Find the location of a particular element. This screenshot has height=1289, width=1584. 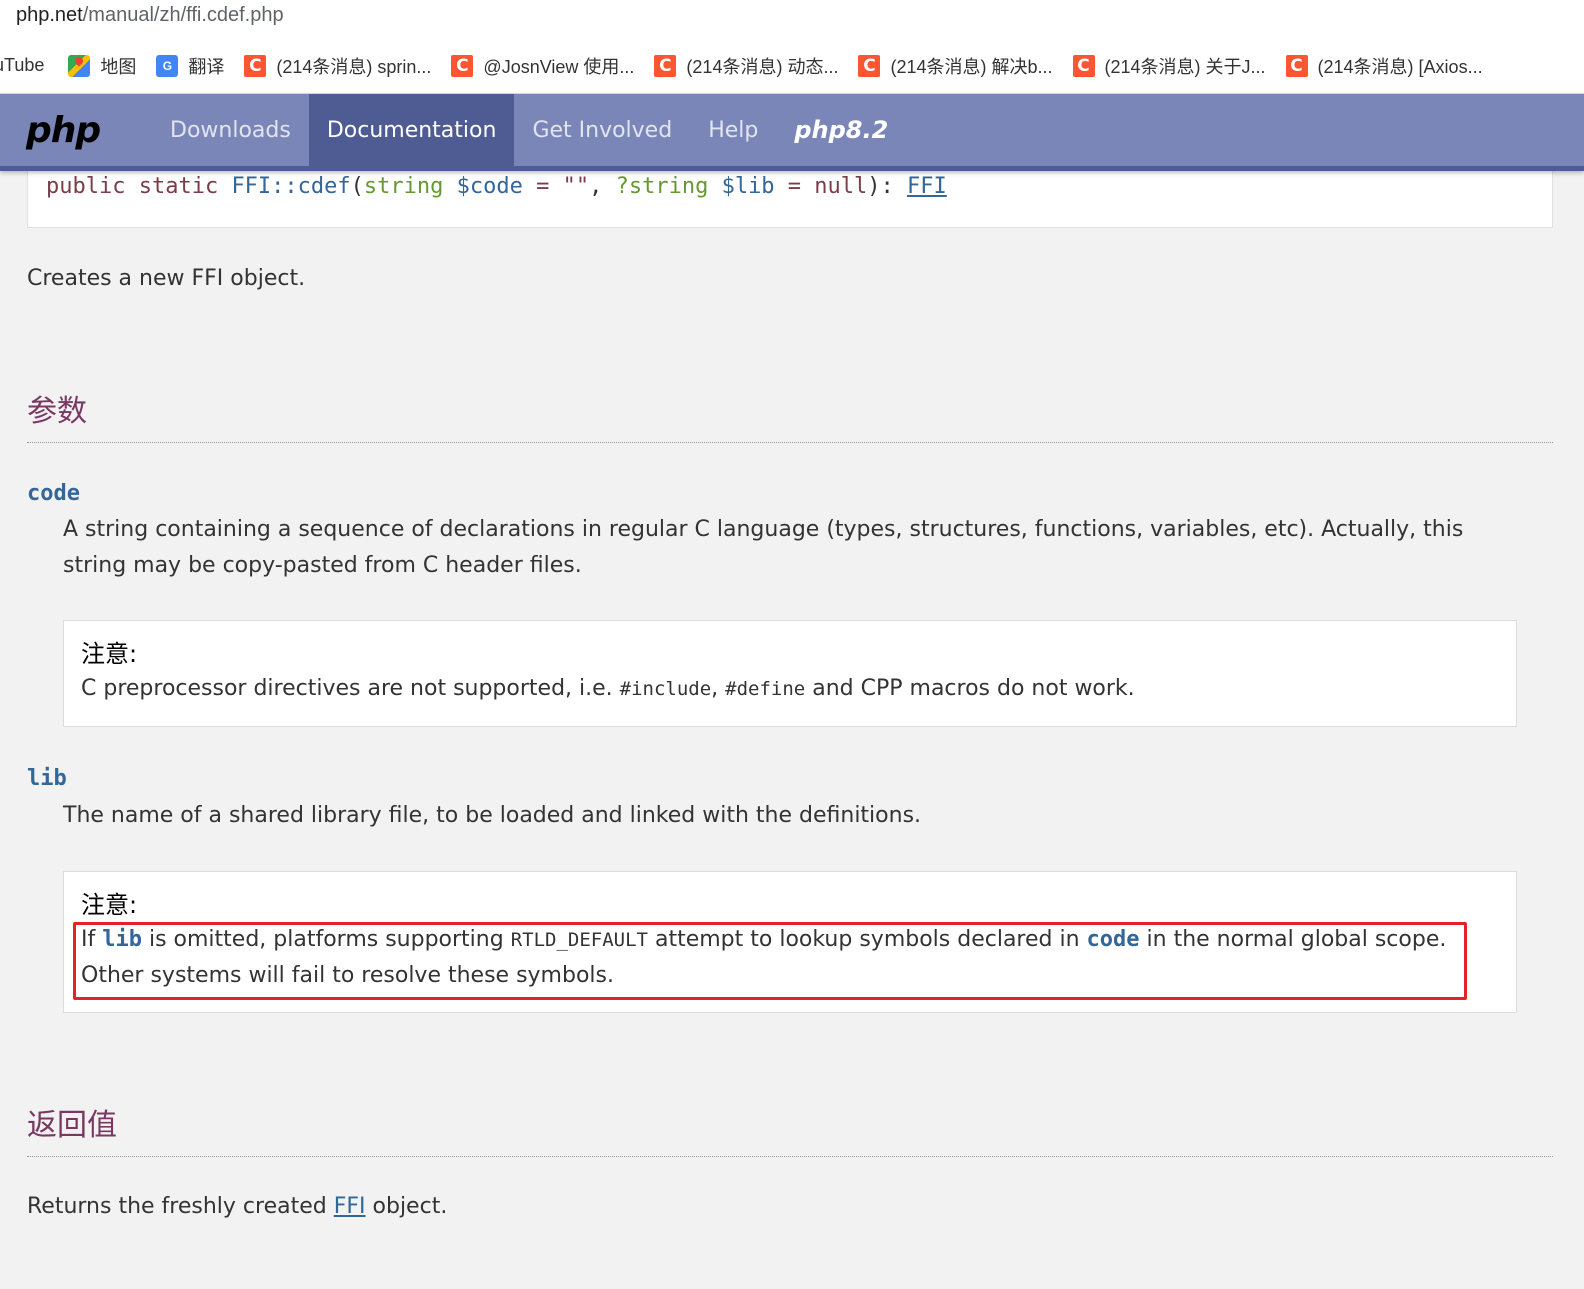

code-define: #define is located at coordinates (765, 689).